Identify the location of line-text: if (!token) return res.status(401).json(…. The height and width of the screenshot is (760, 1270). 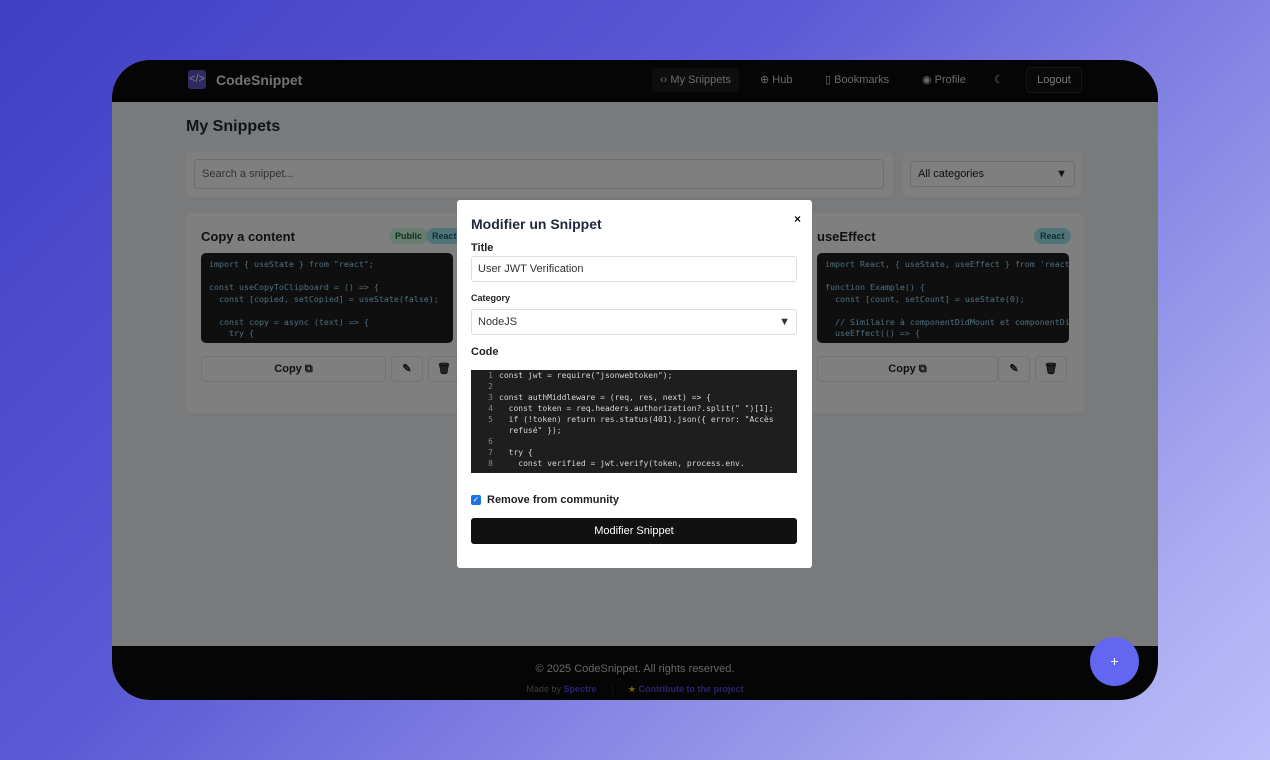
(636, 419).